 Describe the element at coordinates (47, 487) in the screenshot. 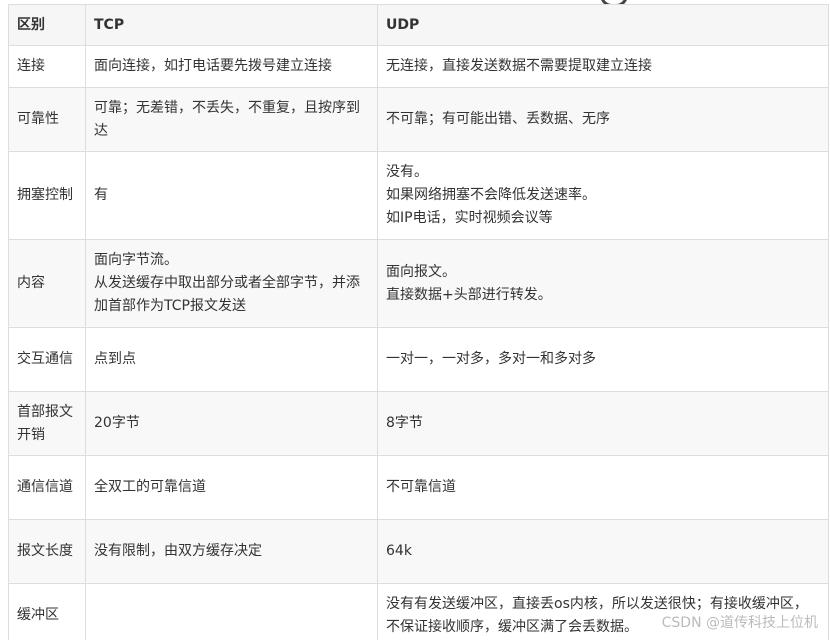

I see `row-label-cell: 通信信道` at that location.